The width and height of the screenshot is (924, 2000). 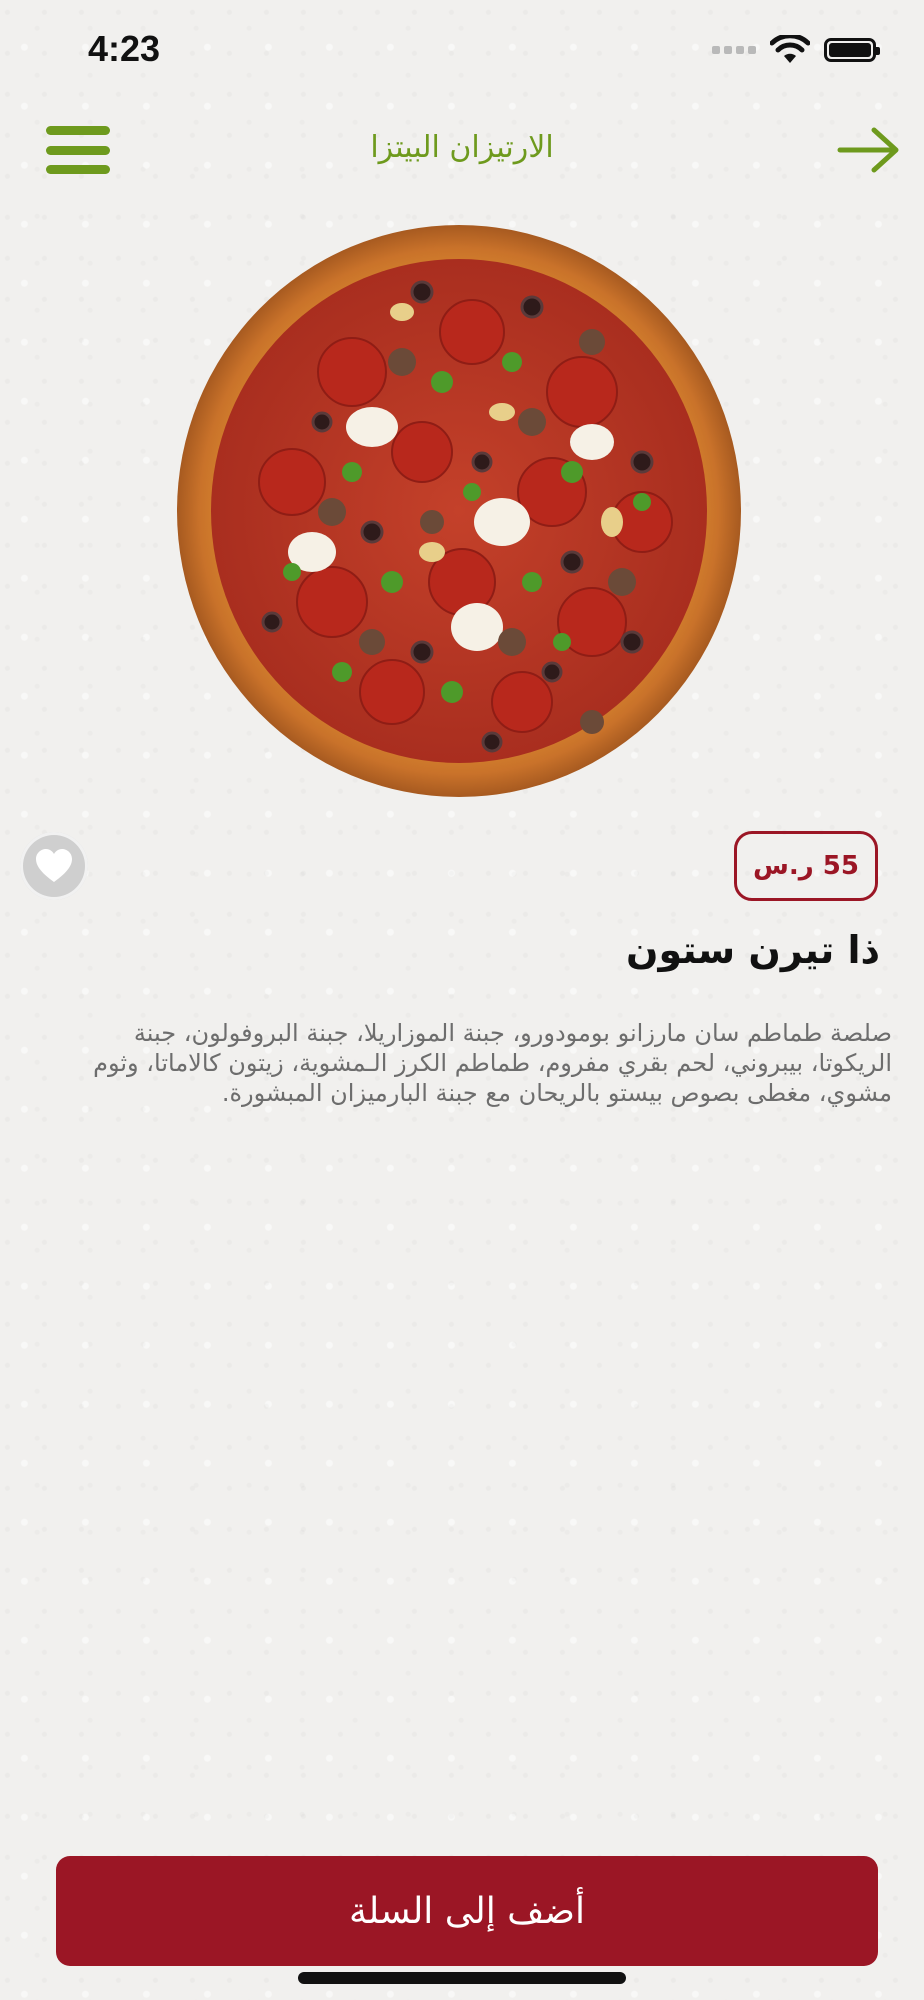 I want to click on home-indicator, so click(x=462, y=1978).